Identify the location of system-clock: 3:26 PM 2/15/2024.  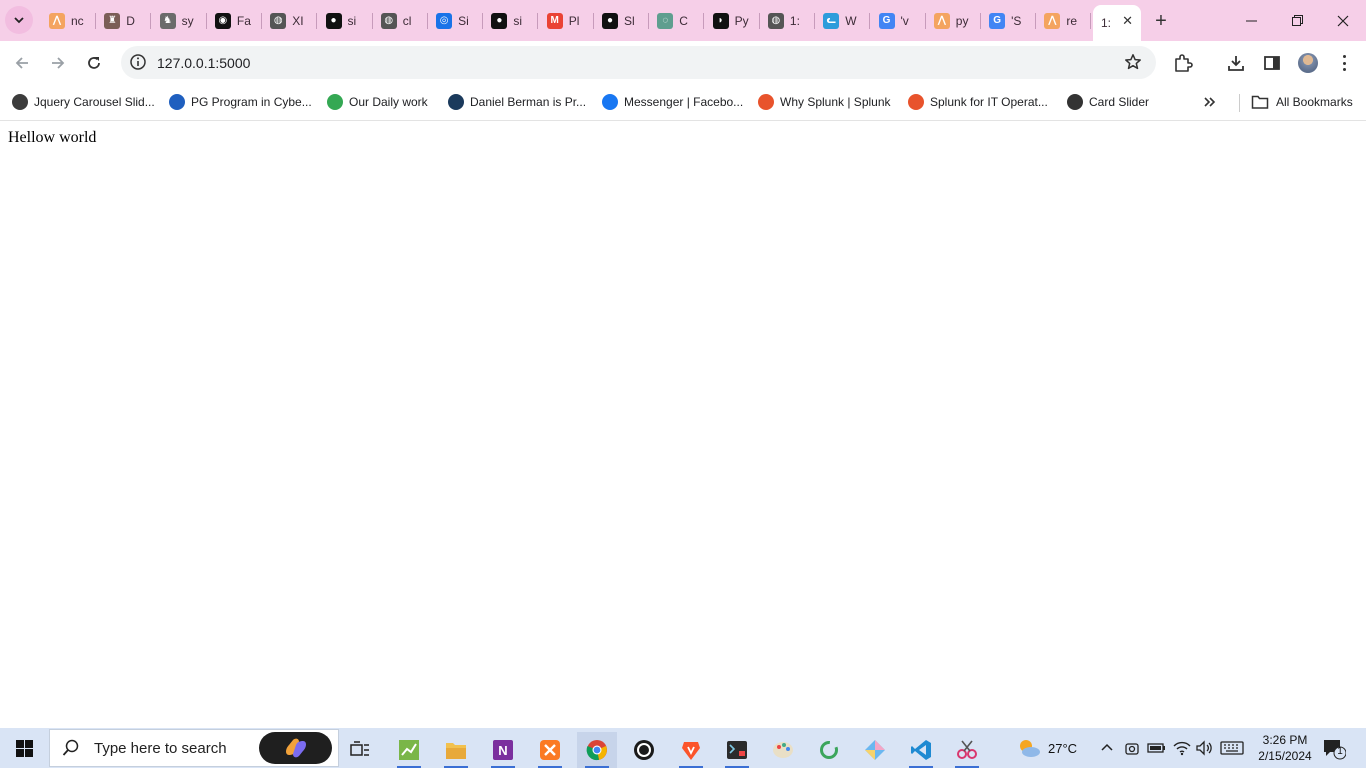
(1285, 748).